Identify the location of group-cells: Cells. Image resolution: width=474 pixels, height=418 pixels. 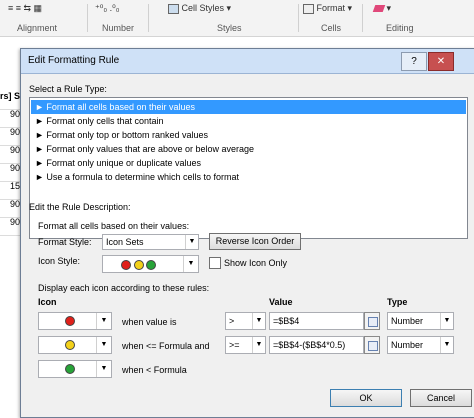
(331, 28).